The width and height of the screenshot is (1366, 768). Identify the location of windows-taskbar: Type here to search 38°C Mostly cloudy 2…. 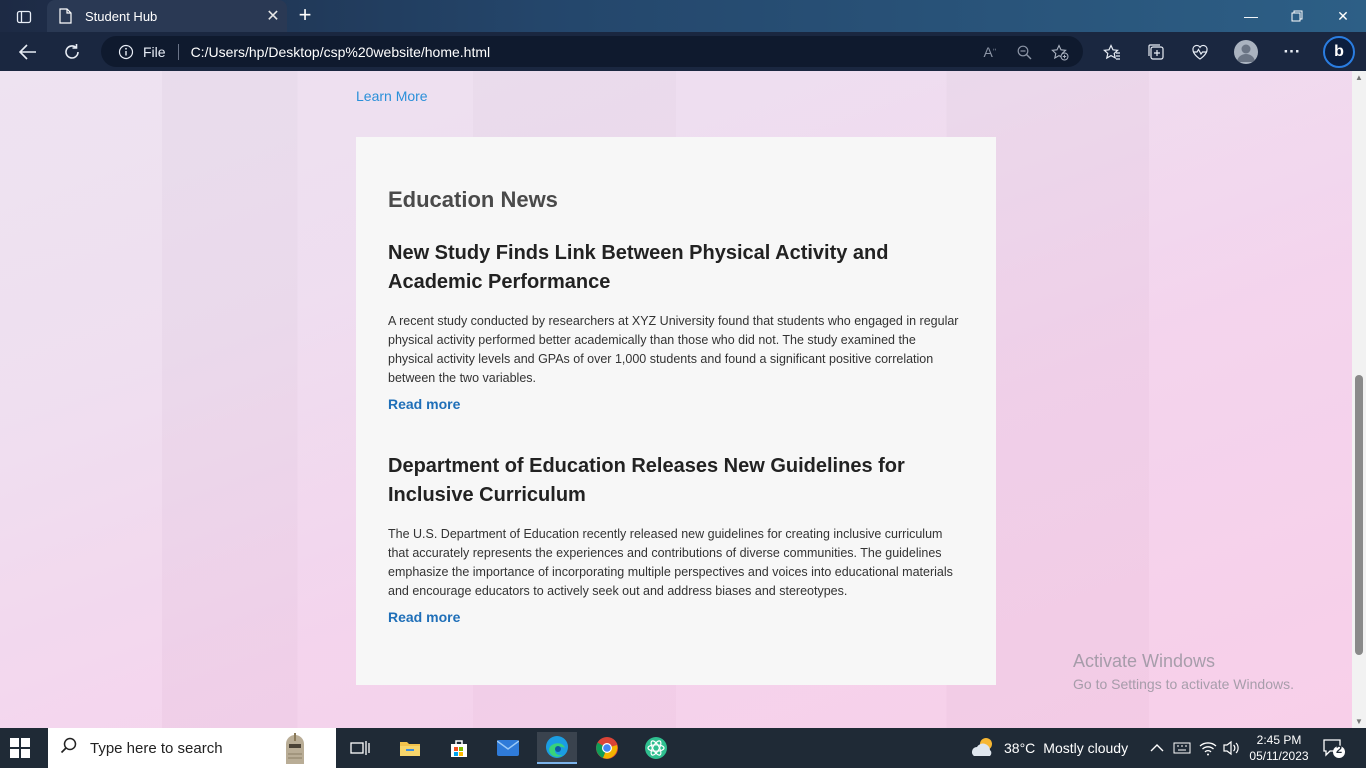
(683, 748).